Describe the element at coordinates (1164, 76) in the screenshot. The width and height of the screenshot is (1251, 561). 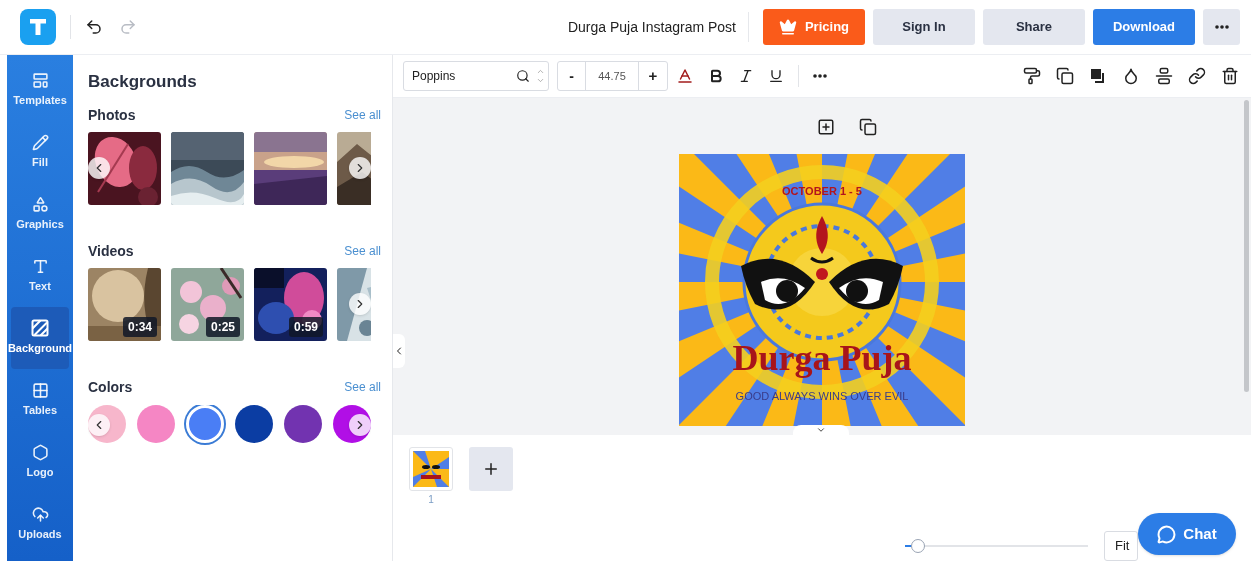
I see `align-center-icon` at that location.